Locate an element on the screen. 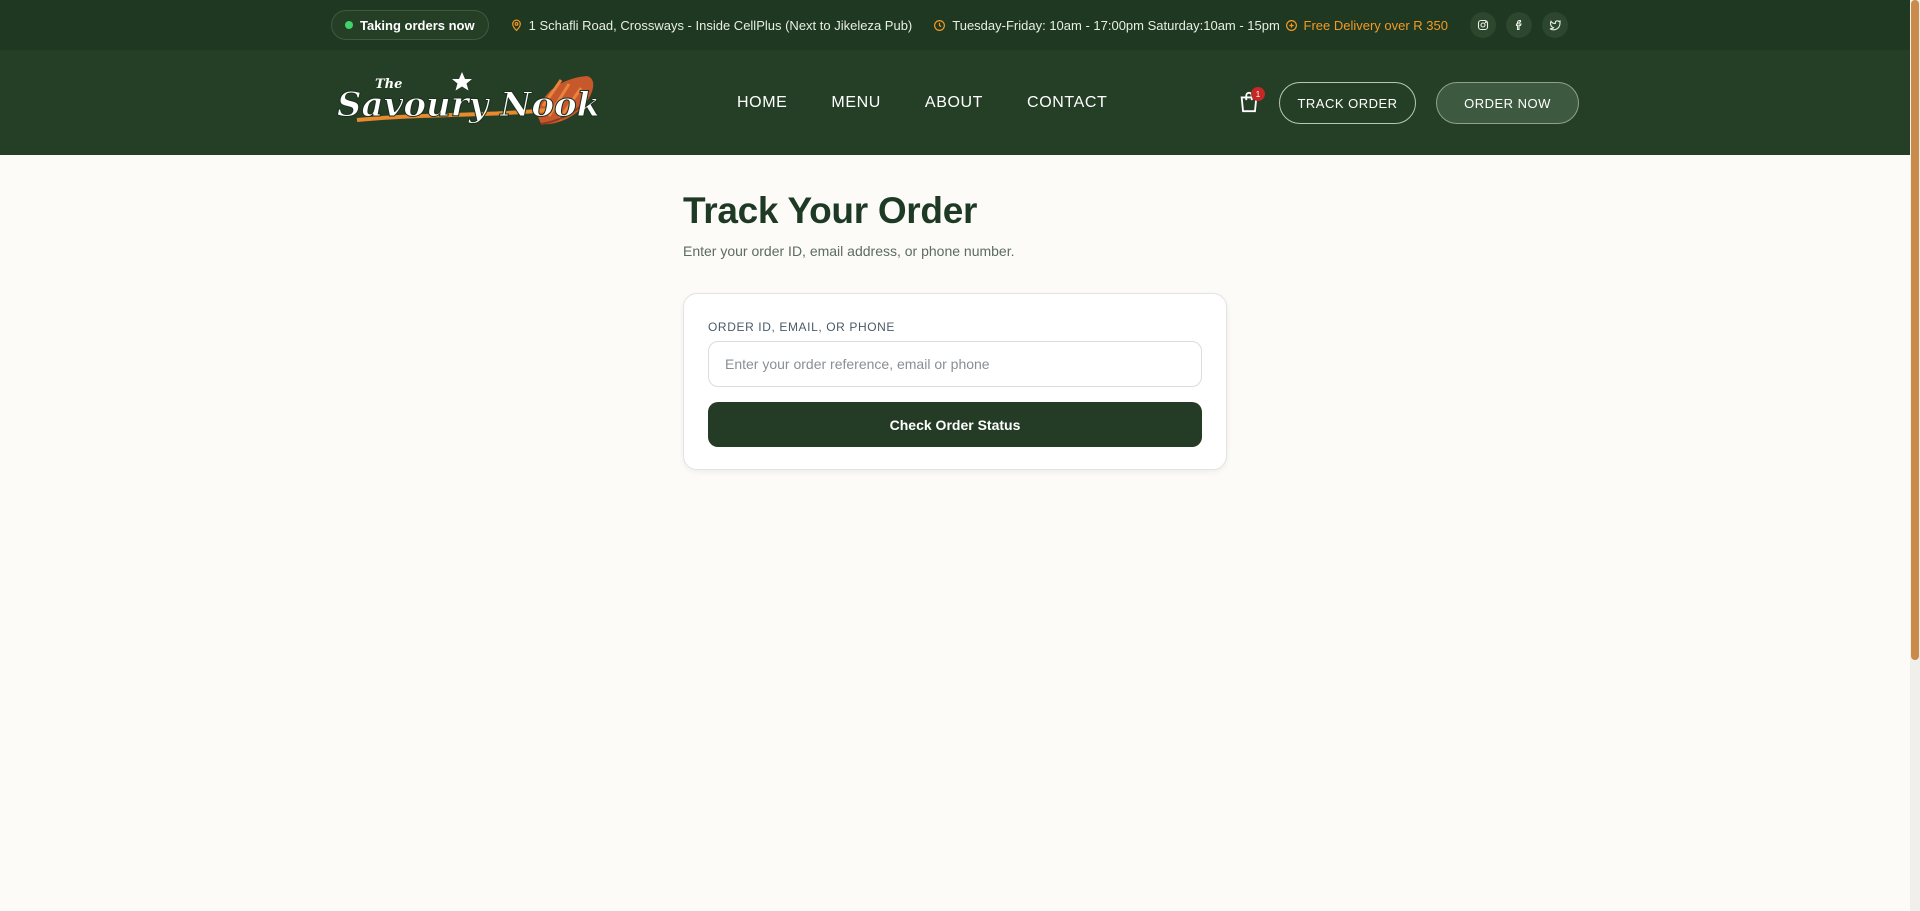  nav-about: ABOUT is located at coordinates (954, 103).